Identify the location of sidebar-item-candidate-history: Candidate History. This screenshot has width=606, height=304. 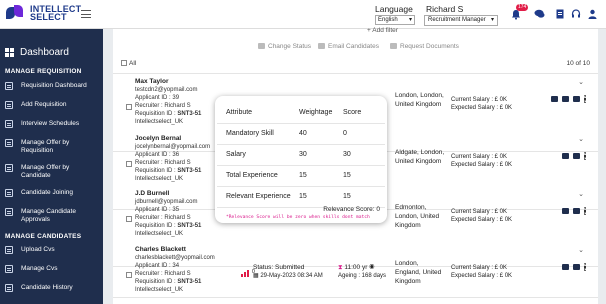
(52, 288).